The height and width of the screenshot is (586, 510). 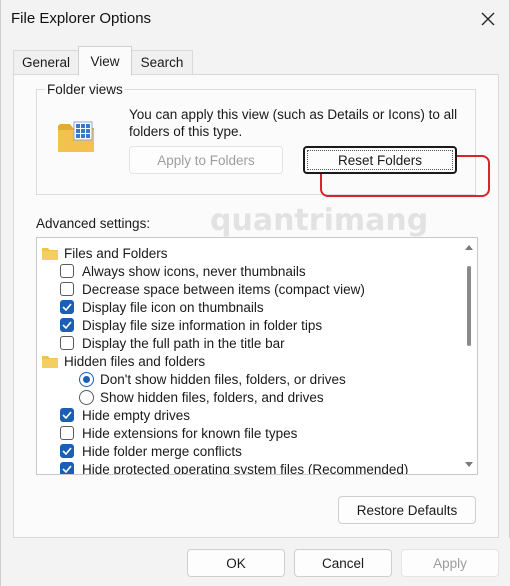 I want to click on watermark-text: quantrimang, so click(x=319, y=220).